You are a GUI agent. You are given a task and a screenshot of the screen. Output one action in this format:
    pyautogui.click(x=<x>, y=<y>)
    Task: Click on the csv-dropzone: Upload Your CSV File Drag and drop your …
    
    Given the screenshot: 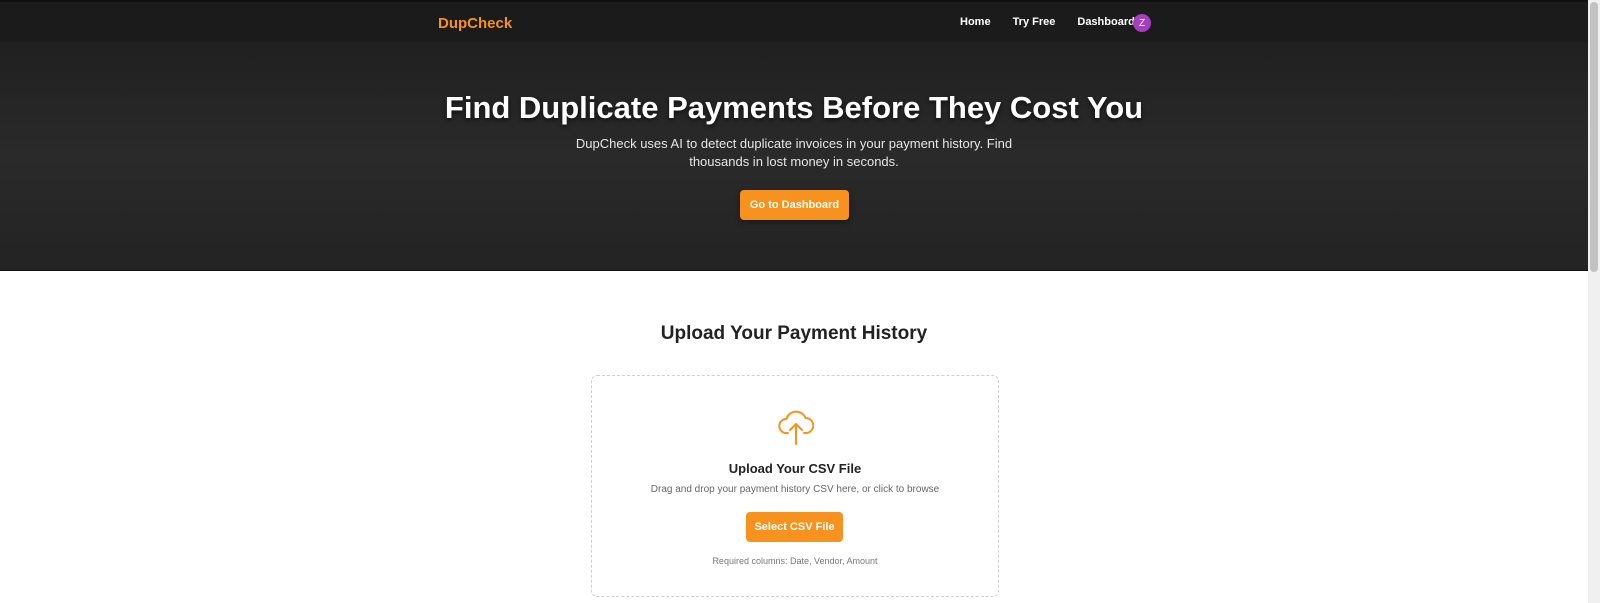 What is the action you would take?
    pyautogui.click(x=795, y=486)
    